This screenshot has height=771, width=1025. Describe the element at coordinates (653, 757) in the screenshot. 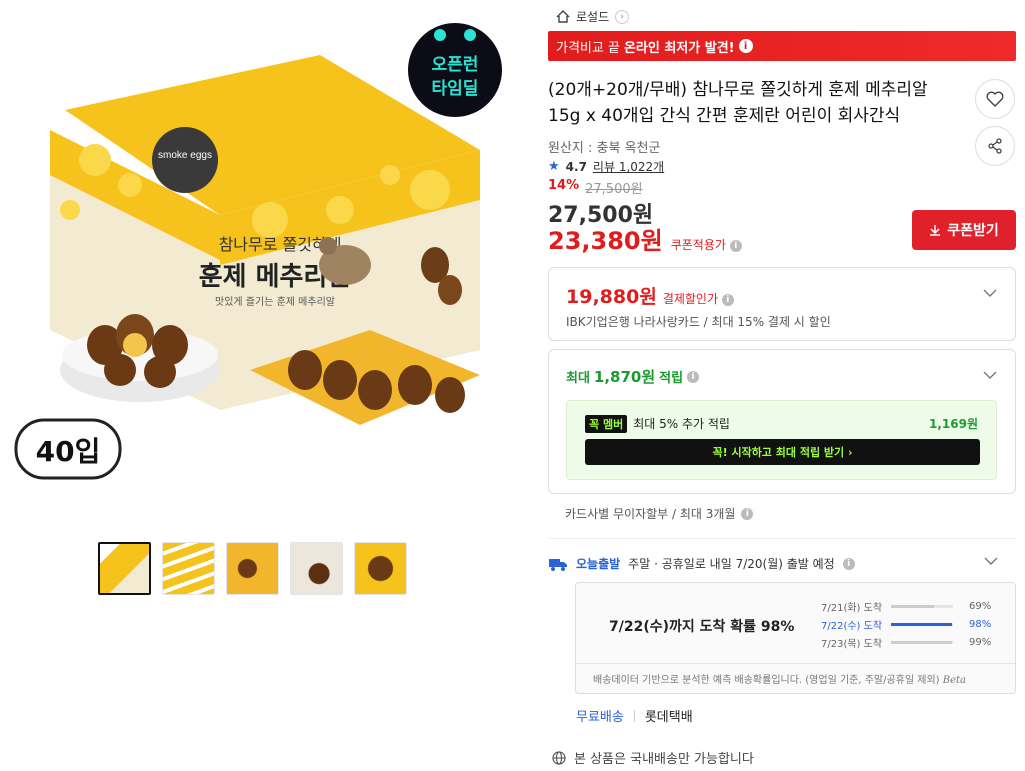

I see `domestic-notice: 본 상품은 국내배송만 가능합니다` at that location.